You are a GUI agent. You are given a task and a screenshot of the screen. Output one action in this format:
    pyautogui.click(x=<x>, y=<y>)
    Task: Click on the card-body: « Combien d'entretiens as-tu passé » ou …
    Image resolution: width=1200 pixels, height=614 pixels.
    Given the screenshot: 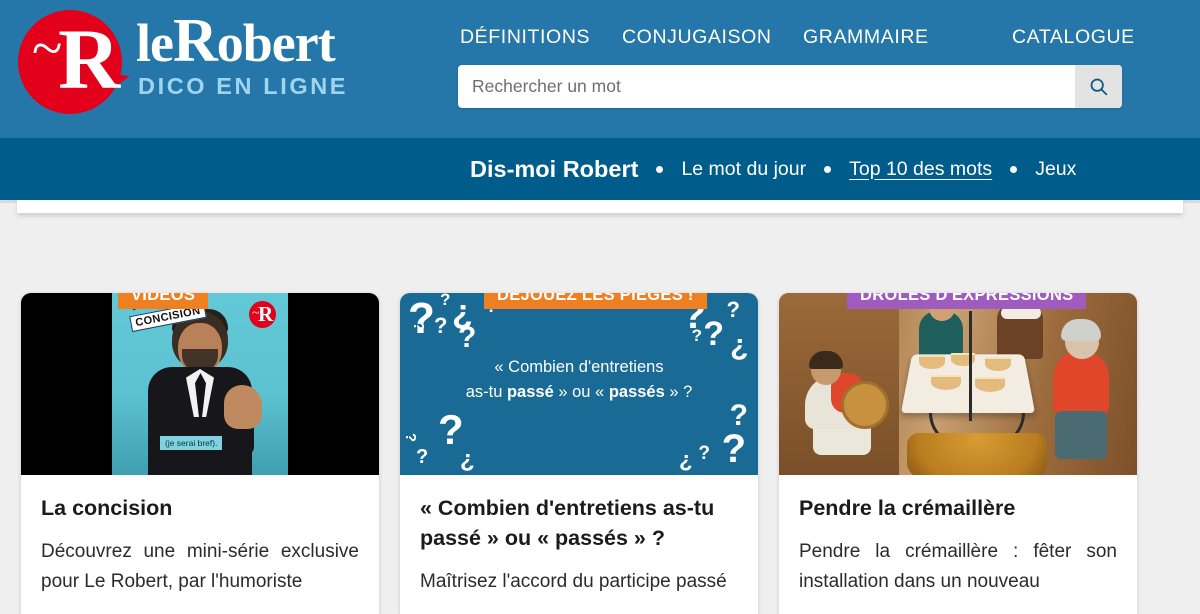 What is the action you would take?
    pyautogui.click(x=579, y=536)
    